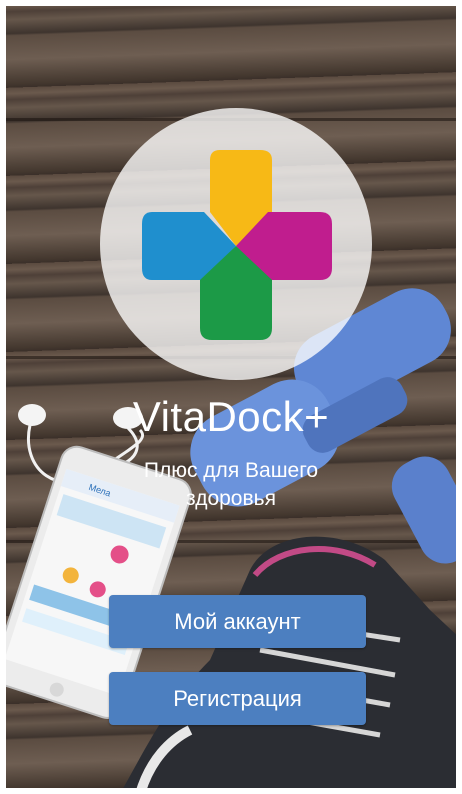  What do you see at coordinates (231, 484) in the screenshot?
I see `app-tagline: Плюс для Вашего здоровья` at bounding box center [231, 484].